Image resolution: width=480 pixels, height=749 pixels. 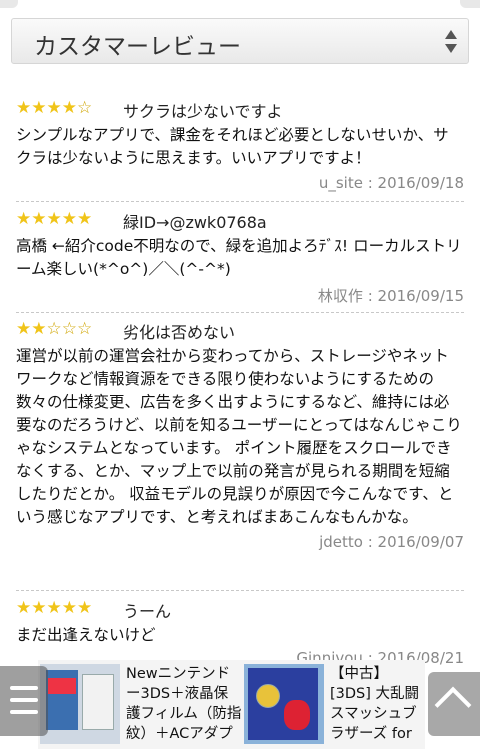 I want to click on review-title: サクラは少ないですよ, so click(x=203, y=111).